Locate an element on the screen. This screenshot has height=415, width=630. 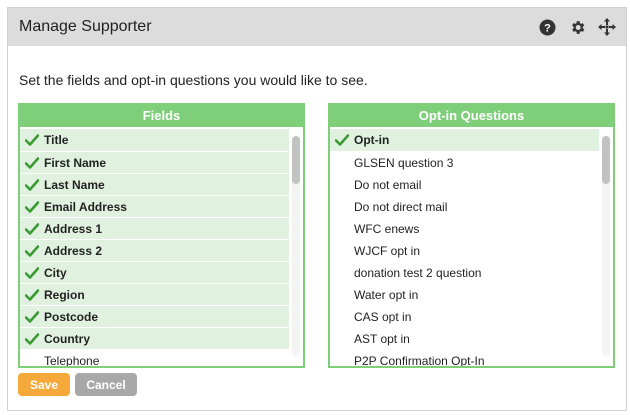
list-item-label: Water opt in is located at coordinates (386, 294).